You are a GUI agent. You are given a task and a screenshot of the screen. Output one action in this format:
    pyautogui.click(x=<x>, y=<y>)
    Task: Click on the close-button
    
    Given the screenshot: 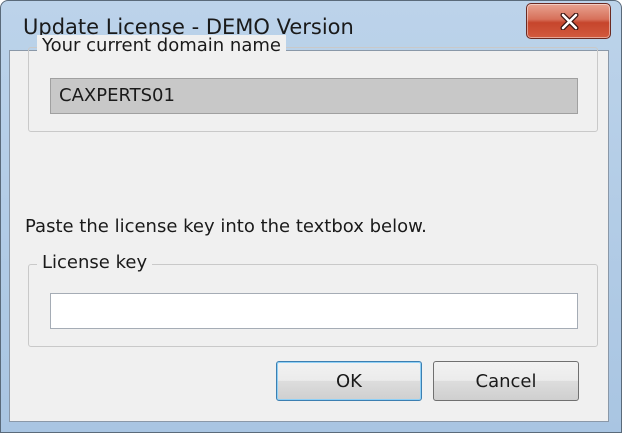 What is the action you would take?
    pyautogui.click(x=568, y=21)
    